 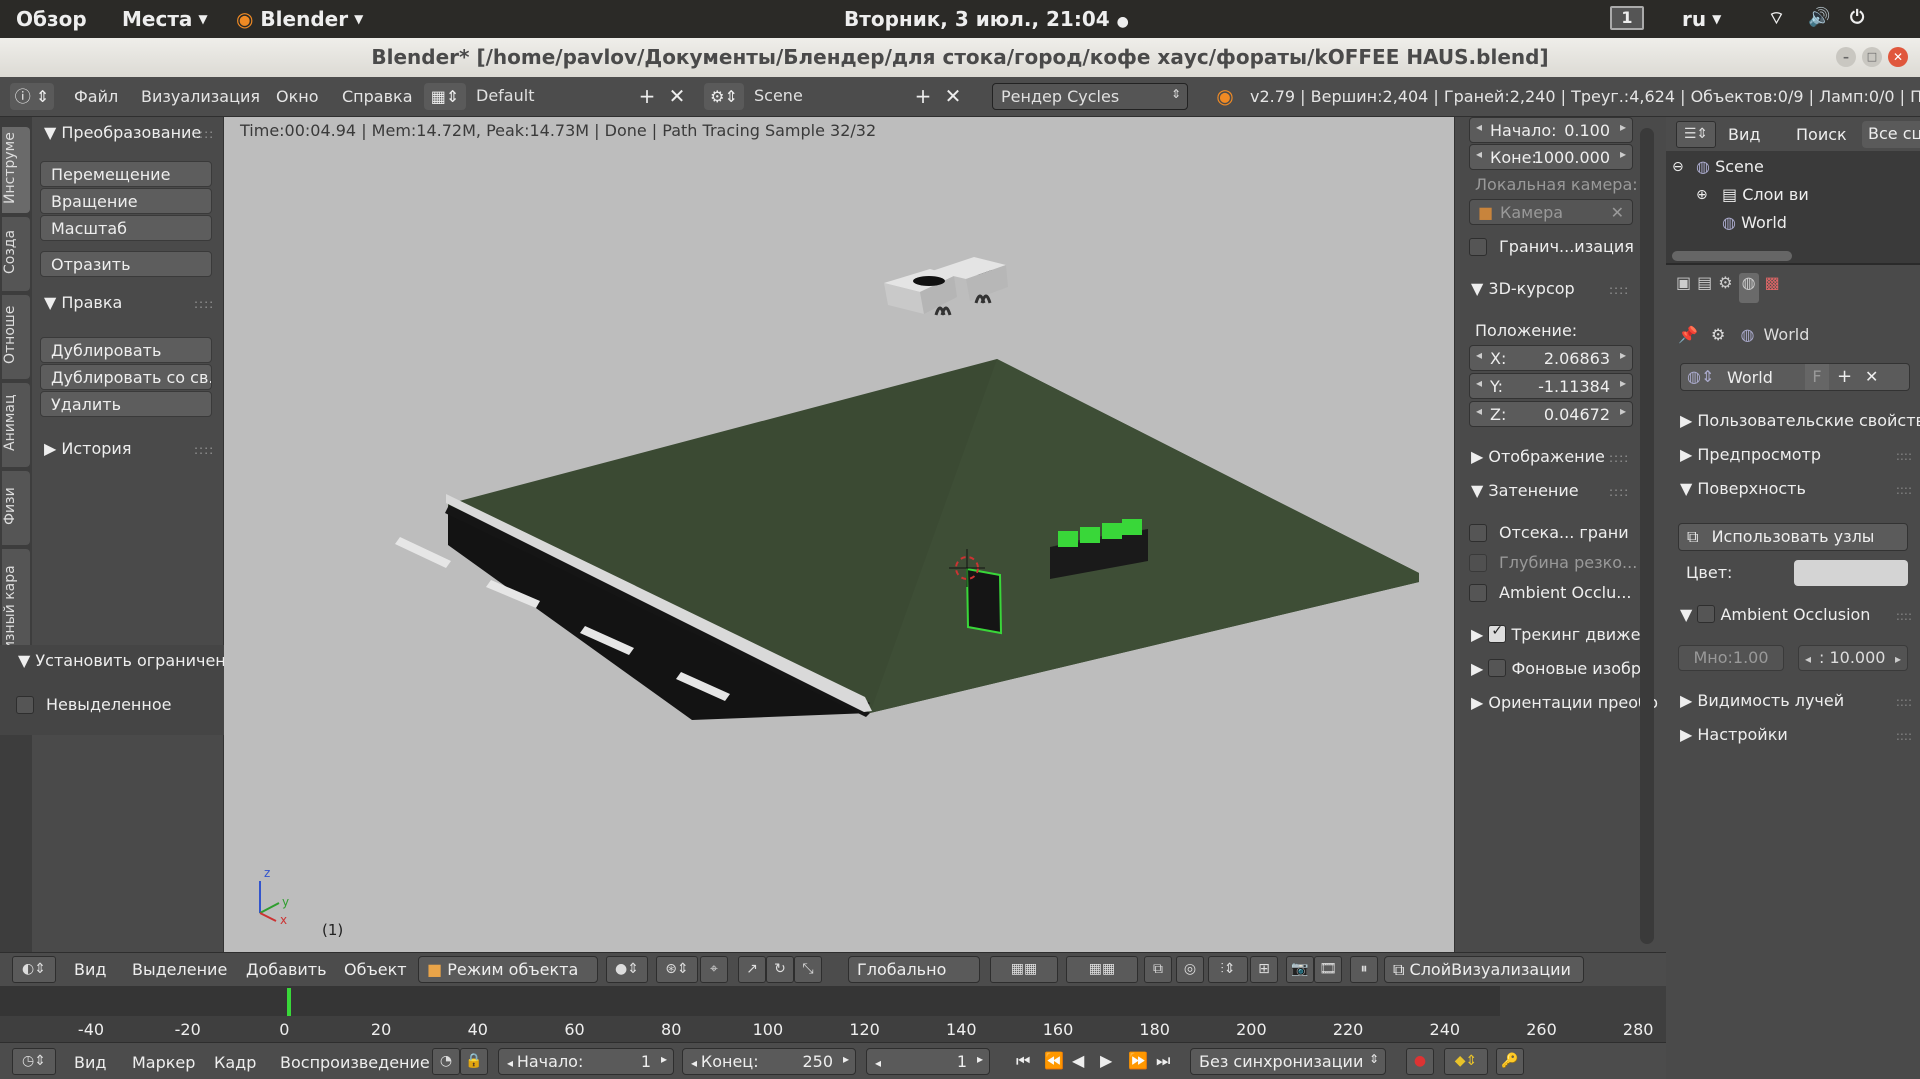 What do you see at coordinates (32, 96) in the screenshot?
I see `editor-type-info-icon: ⓘ ⇕` at bounding box center [32, 96].